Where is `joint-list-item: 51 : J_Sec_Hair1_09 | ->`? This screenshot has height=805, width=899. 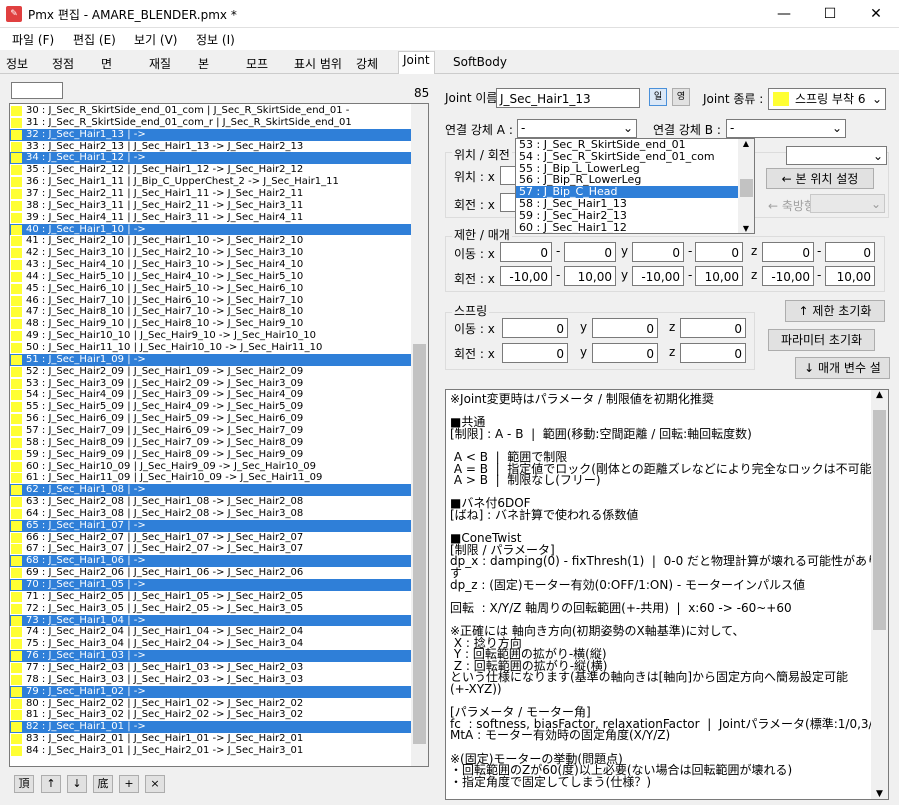
joint-list-item: 51 : J_Sec_Hair1_09 | -> is located at coordinates (211, 359).